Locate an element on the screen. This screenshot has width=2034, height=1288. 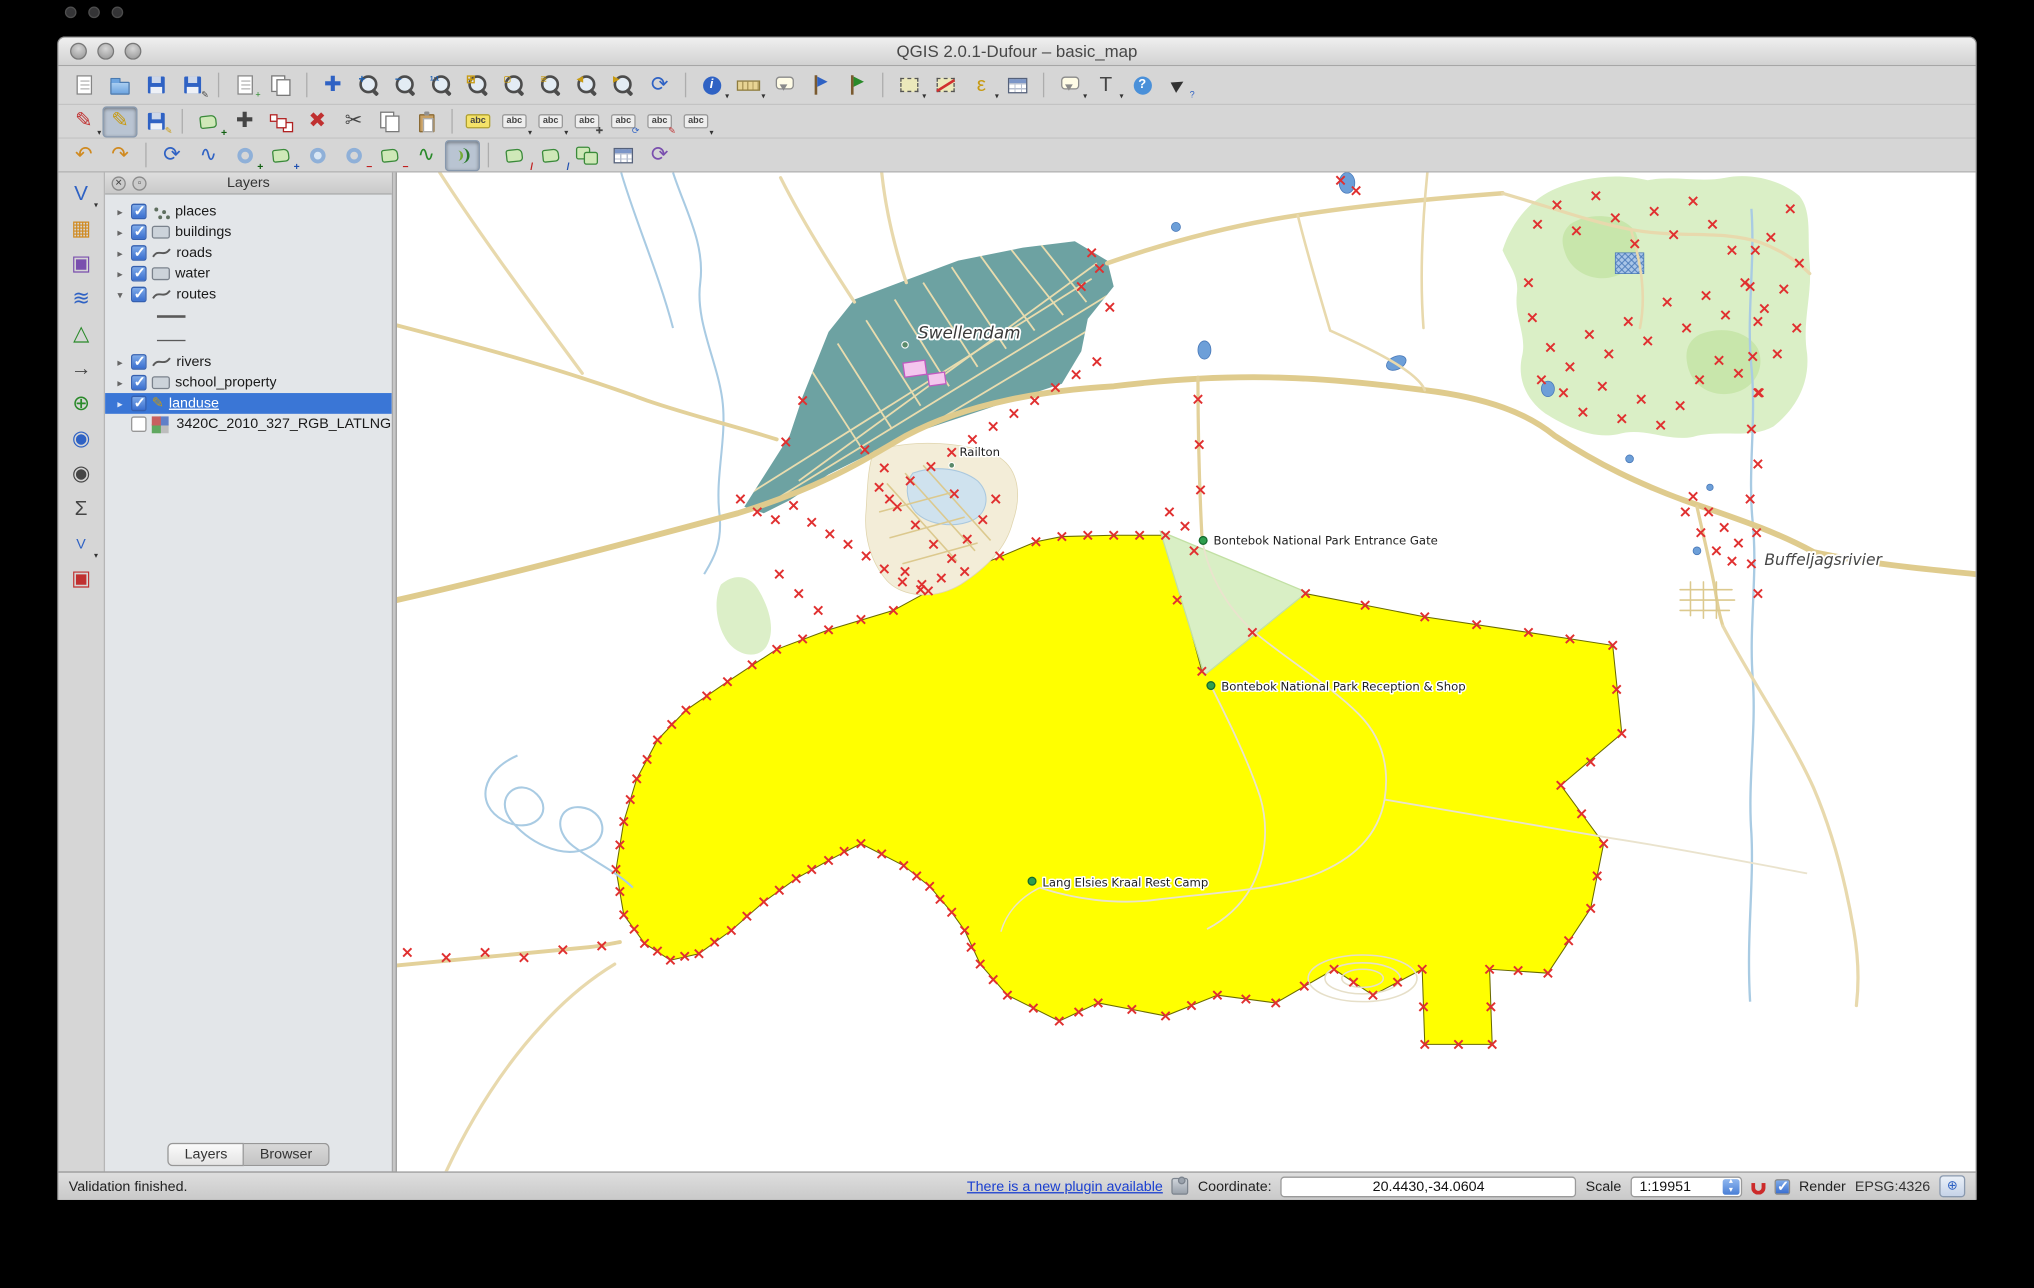
rotate-point-symbols-button: ⟳ is located at coordinates (659, 154).